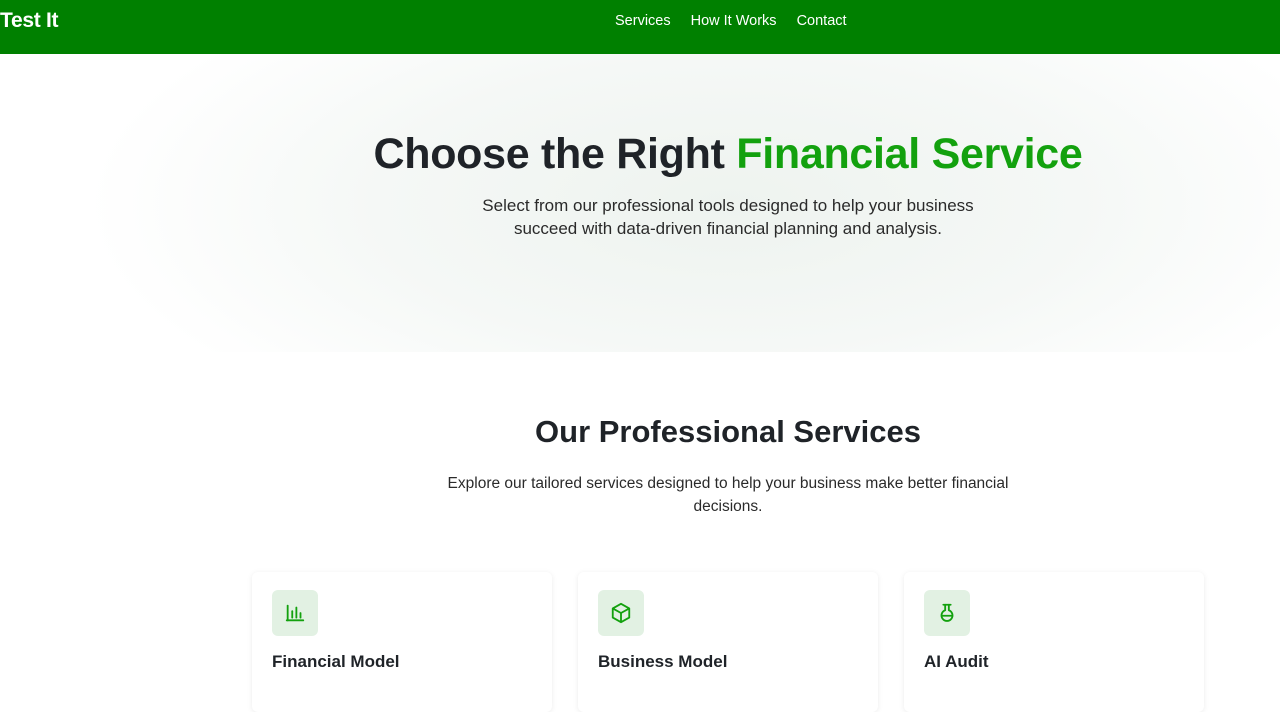 This screenshot has height=712, width=1280. I want to click on service-card-business-model: Business Model, so click(728, 642).